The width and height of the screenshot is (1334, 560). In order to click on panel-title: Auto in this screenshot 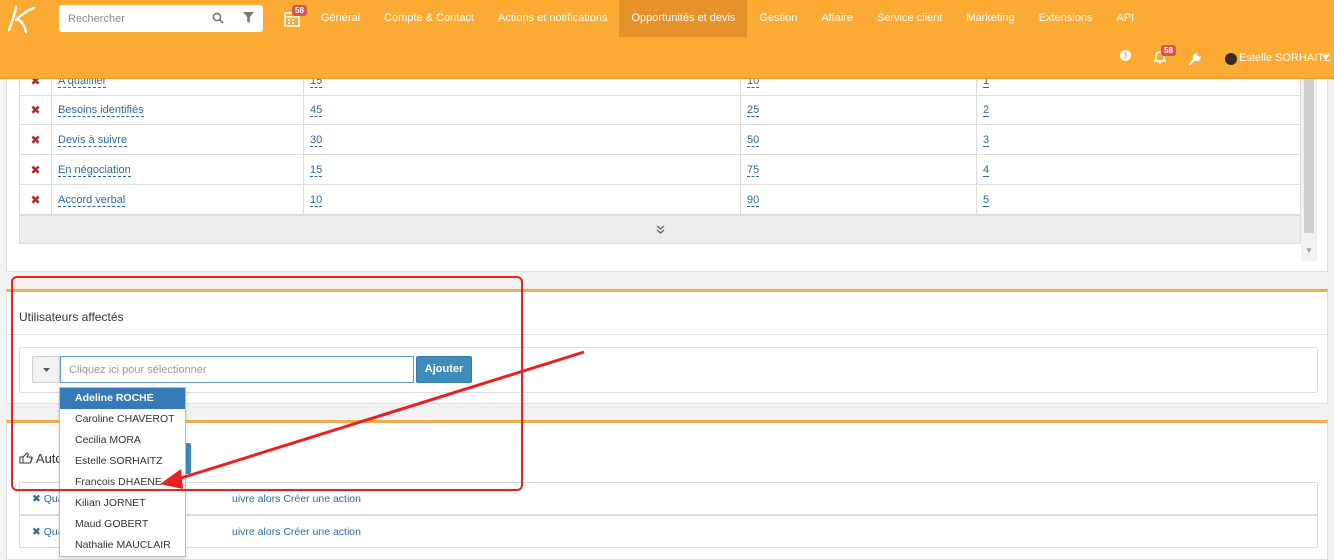, I will do `click(41, 458)`.